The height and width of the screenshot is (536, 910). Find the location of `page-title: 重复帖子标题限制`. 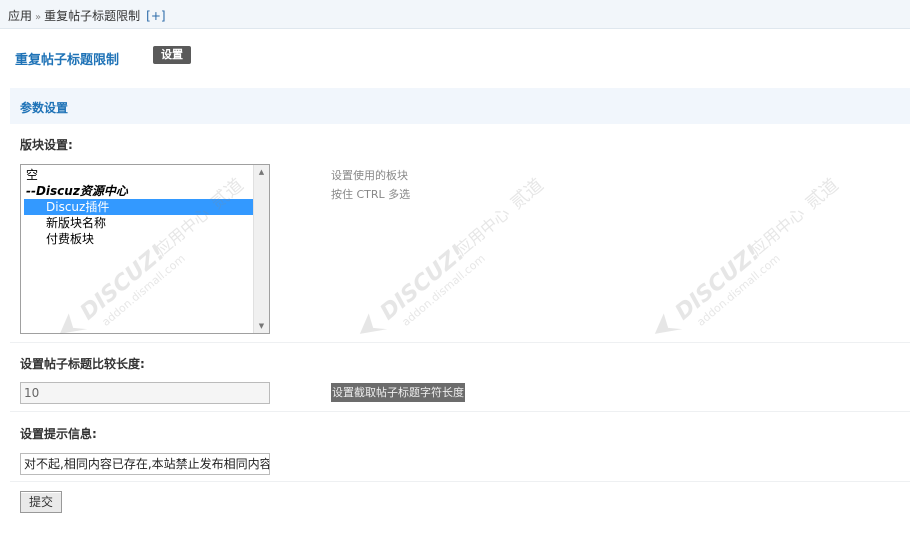

page-title: 重复帖子标题限制 is located at coordinates (67, 60).